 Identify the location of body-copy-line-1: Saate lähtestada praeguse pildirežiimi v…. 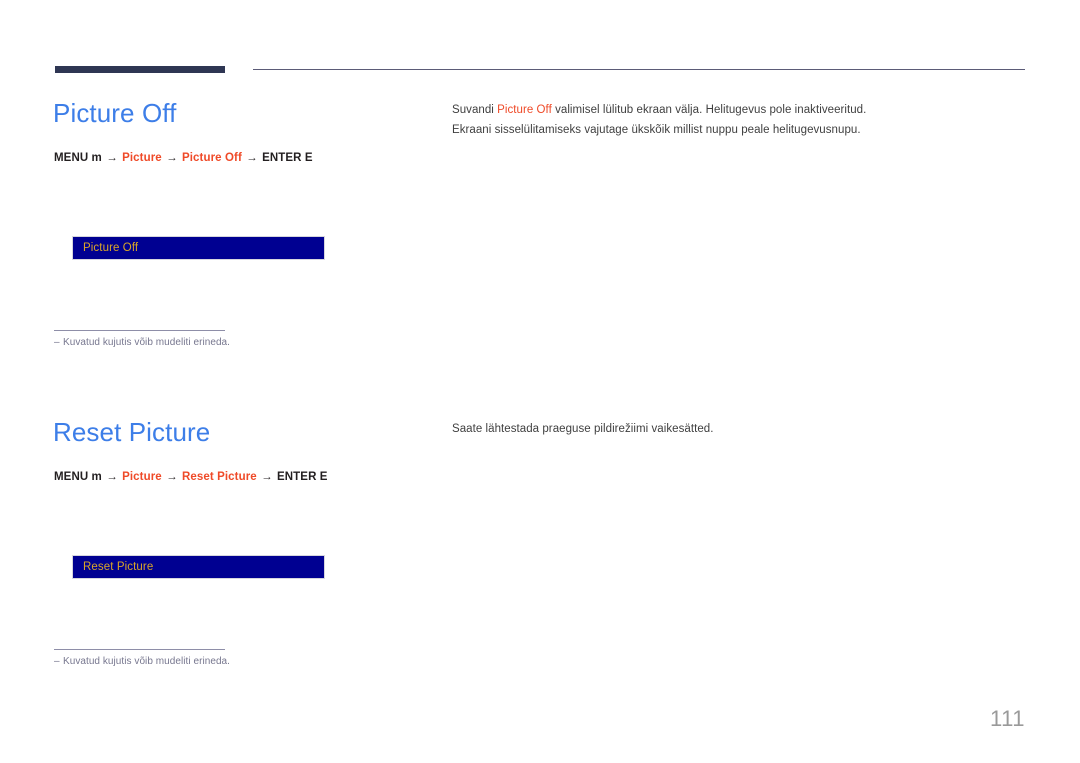
(732, 429).